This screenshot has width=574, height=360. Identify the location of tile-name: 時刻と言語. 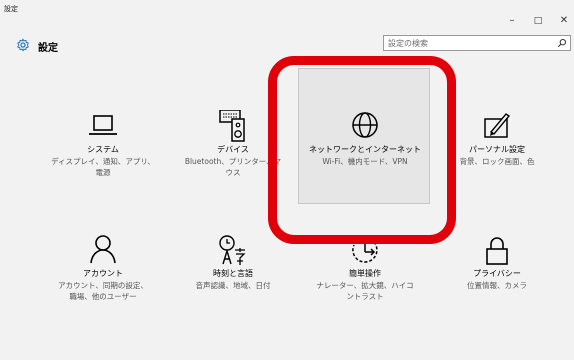
(233, 273).